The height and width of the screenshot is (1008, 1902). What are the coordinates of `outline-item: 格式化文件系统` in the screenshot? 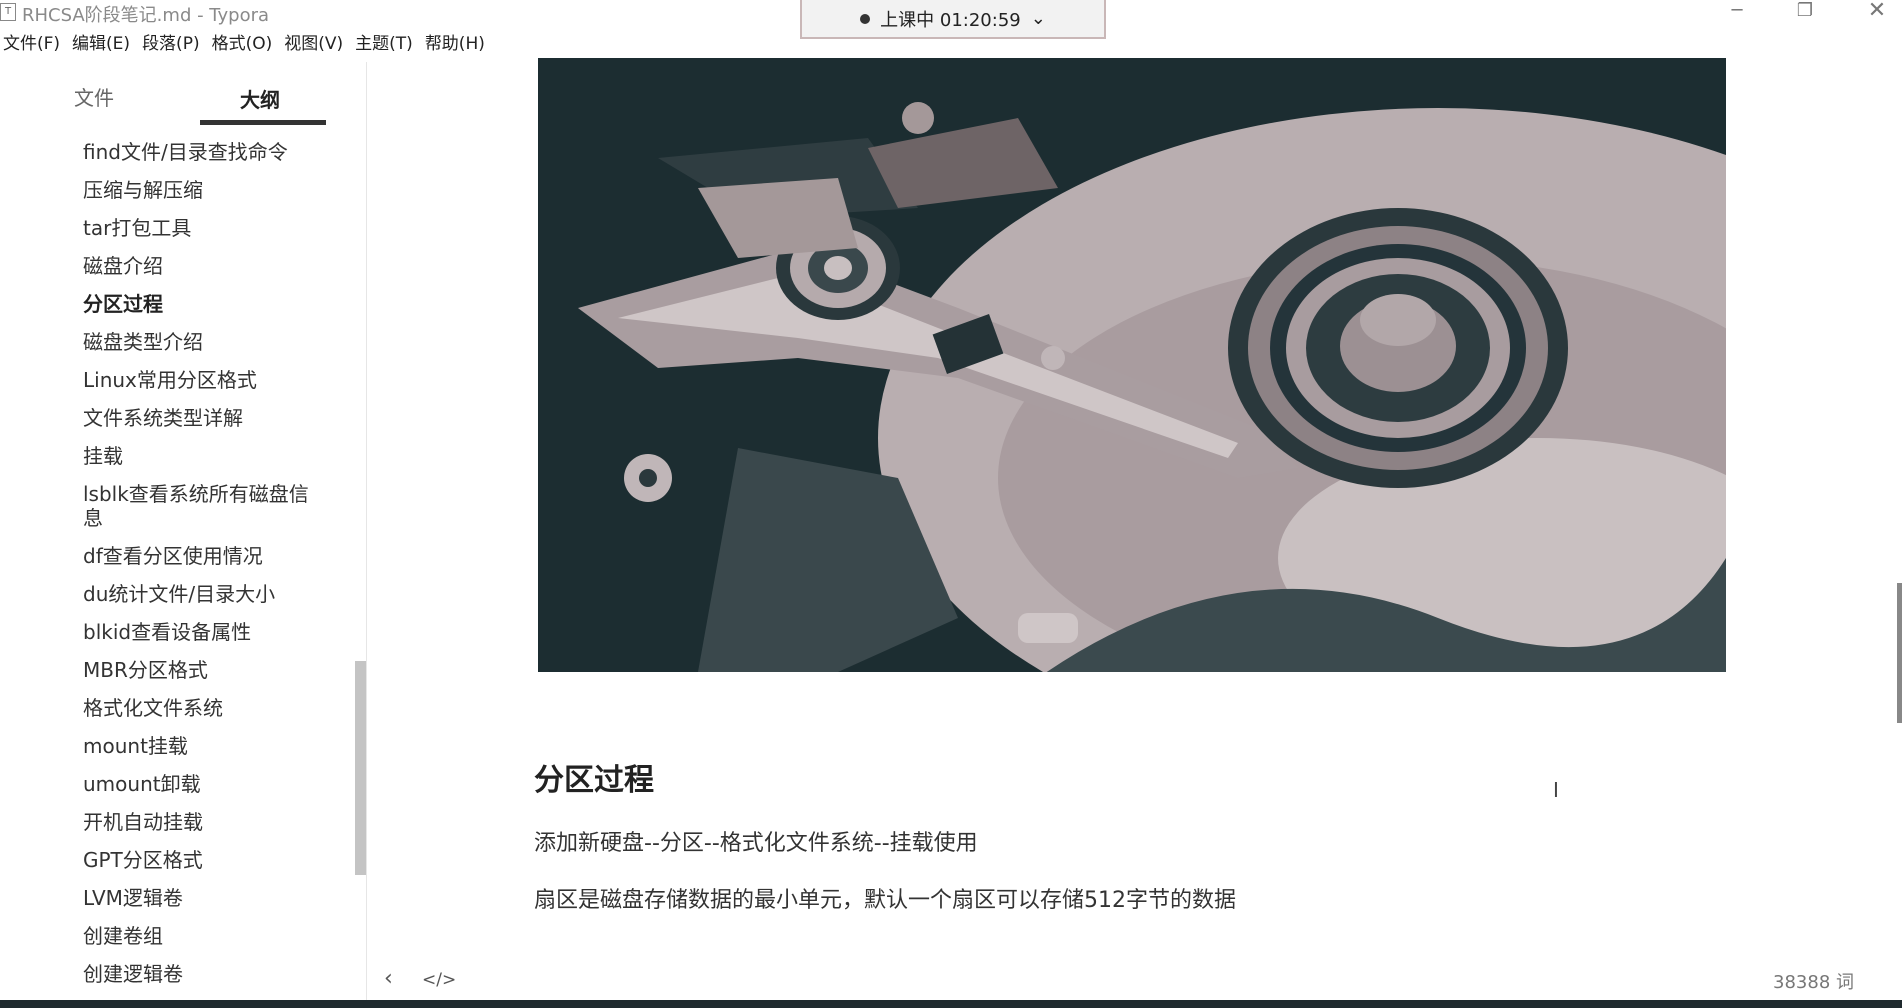 It's located at (203, 709).